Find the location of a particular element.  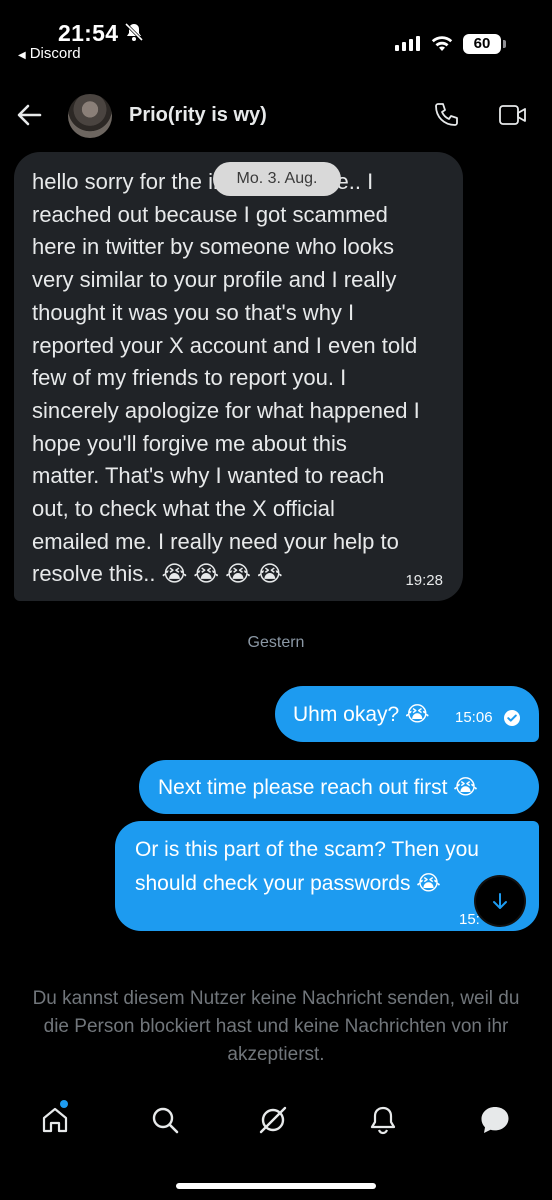

message-timestamp: 15:06 is located at coordinates (474, 717).